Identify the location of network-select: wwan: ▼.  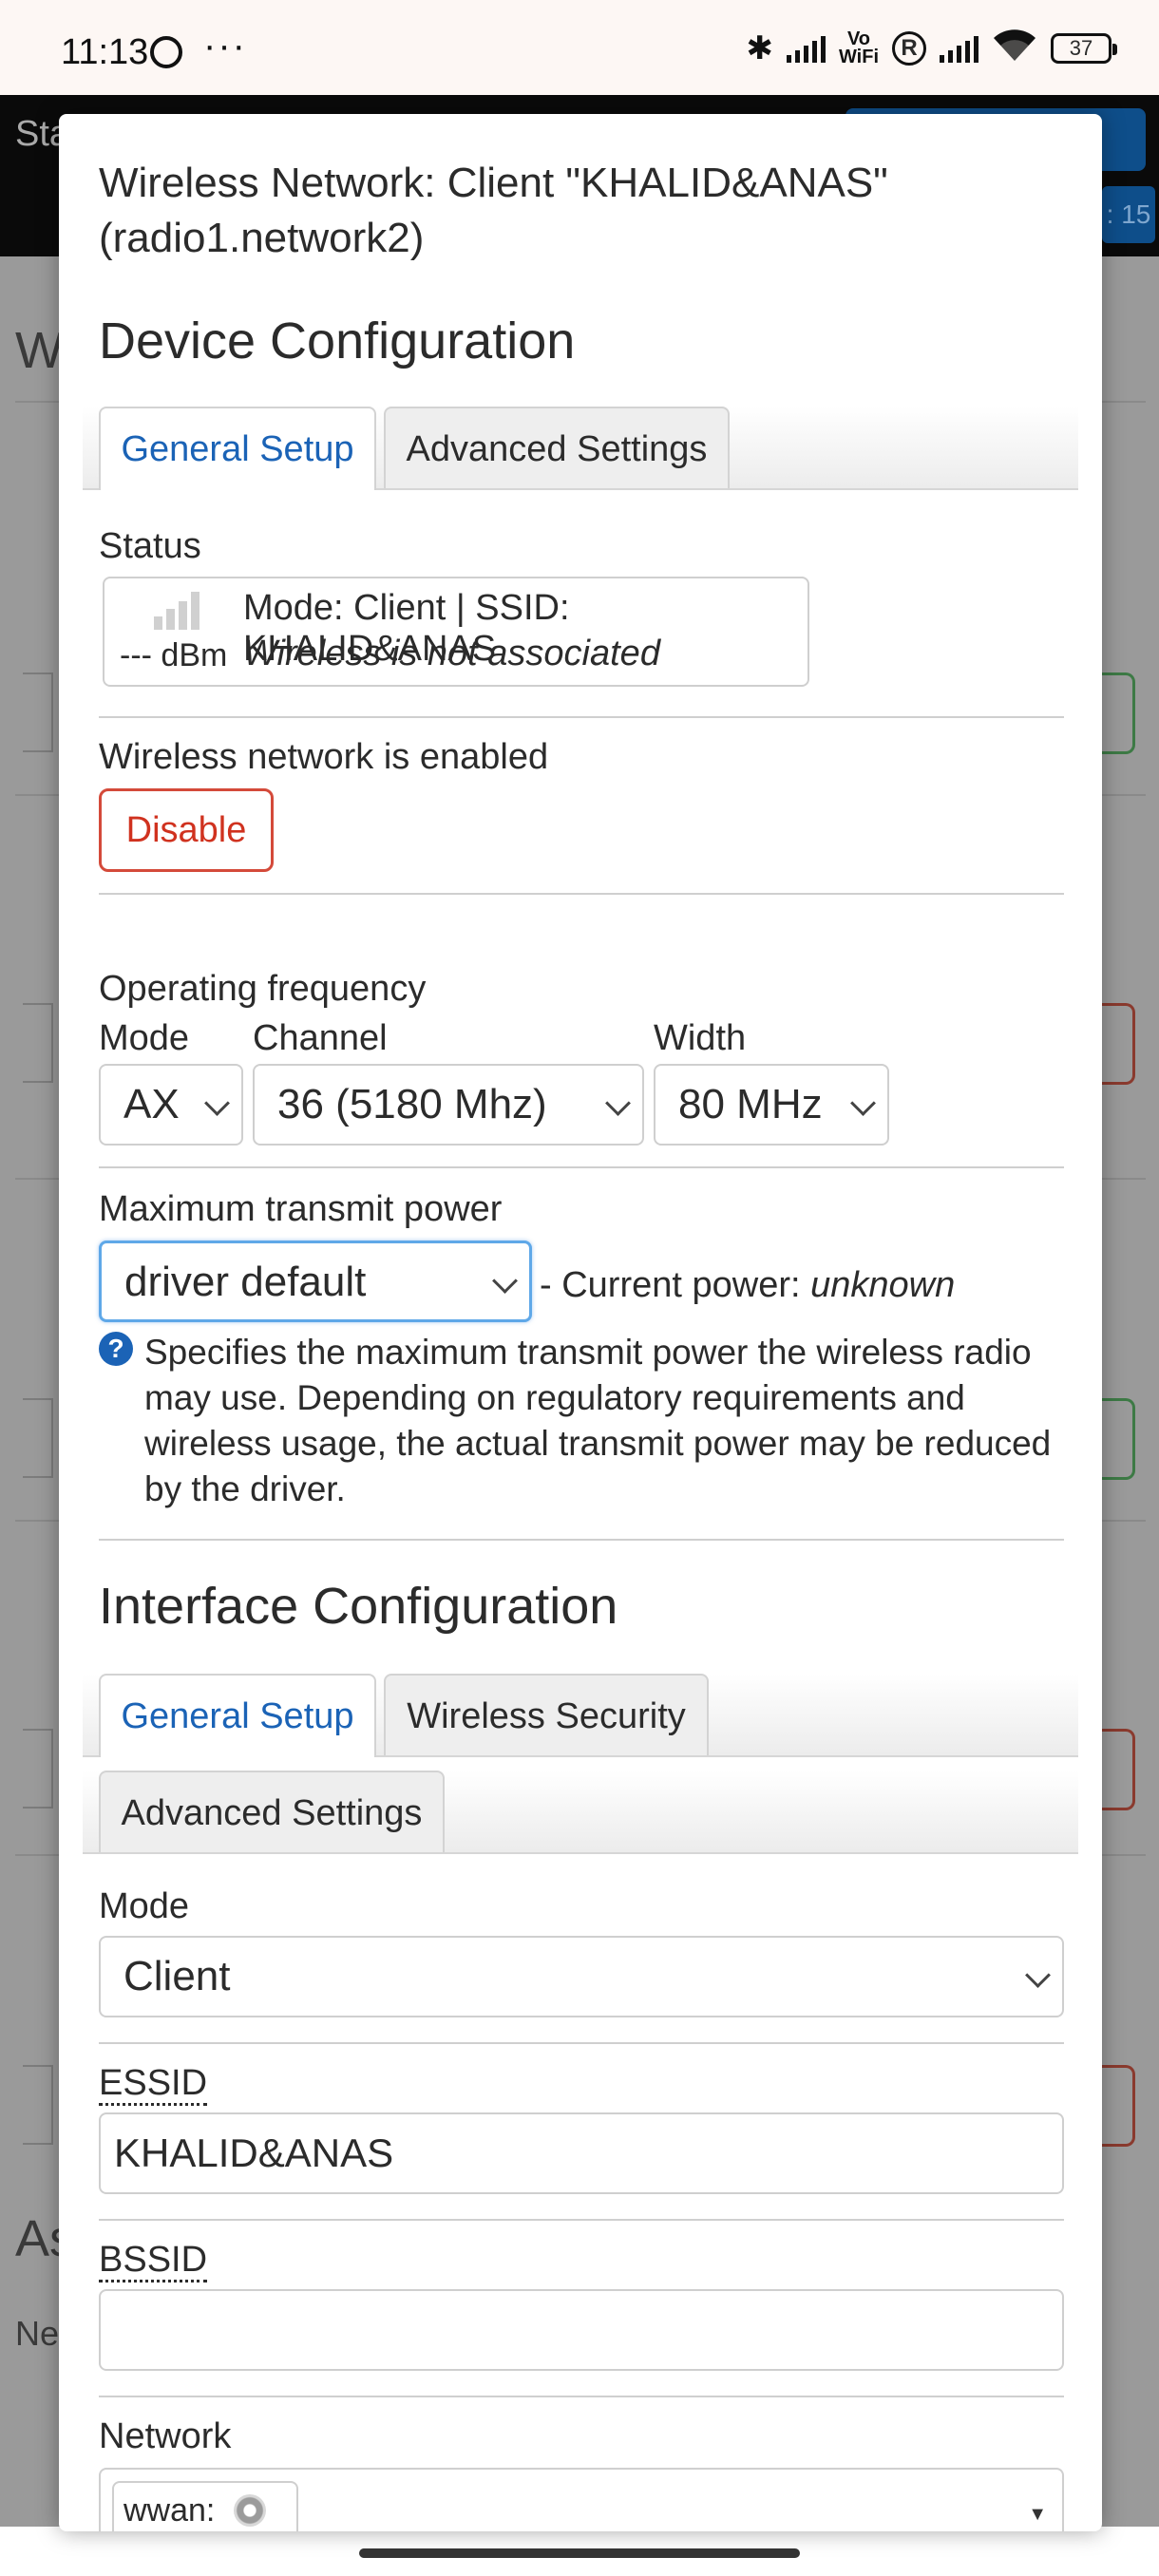
(581, 2499).